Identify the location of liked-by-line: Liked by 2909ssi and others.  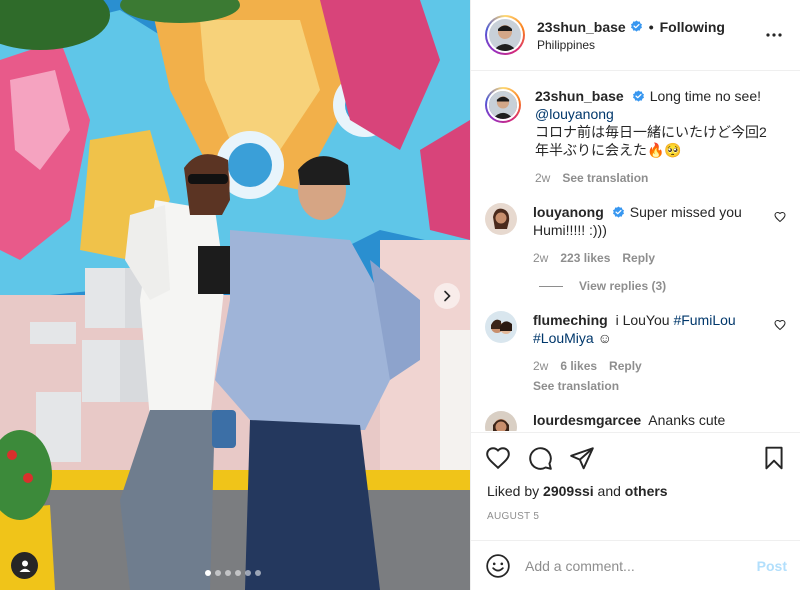
(635, 491).